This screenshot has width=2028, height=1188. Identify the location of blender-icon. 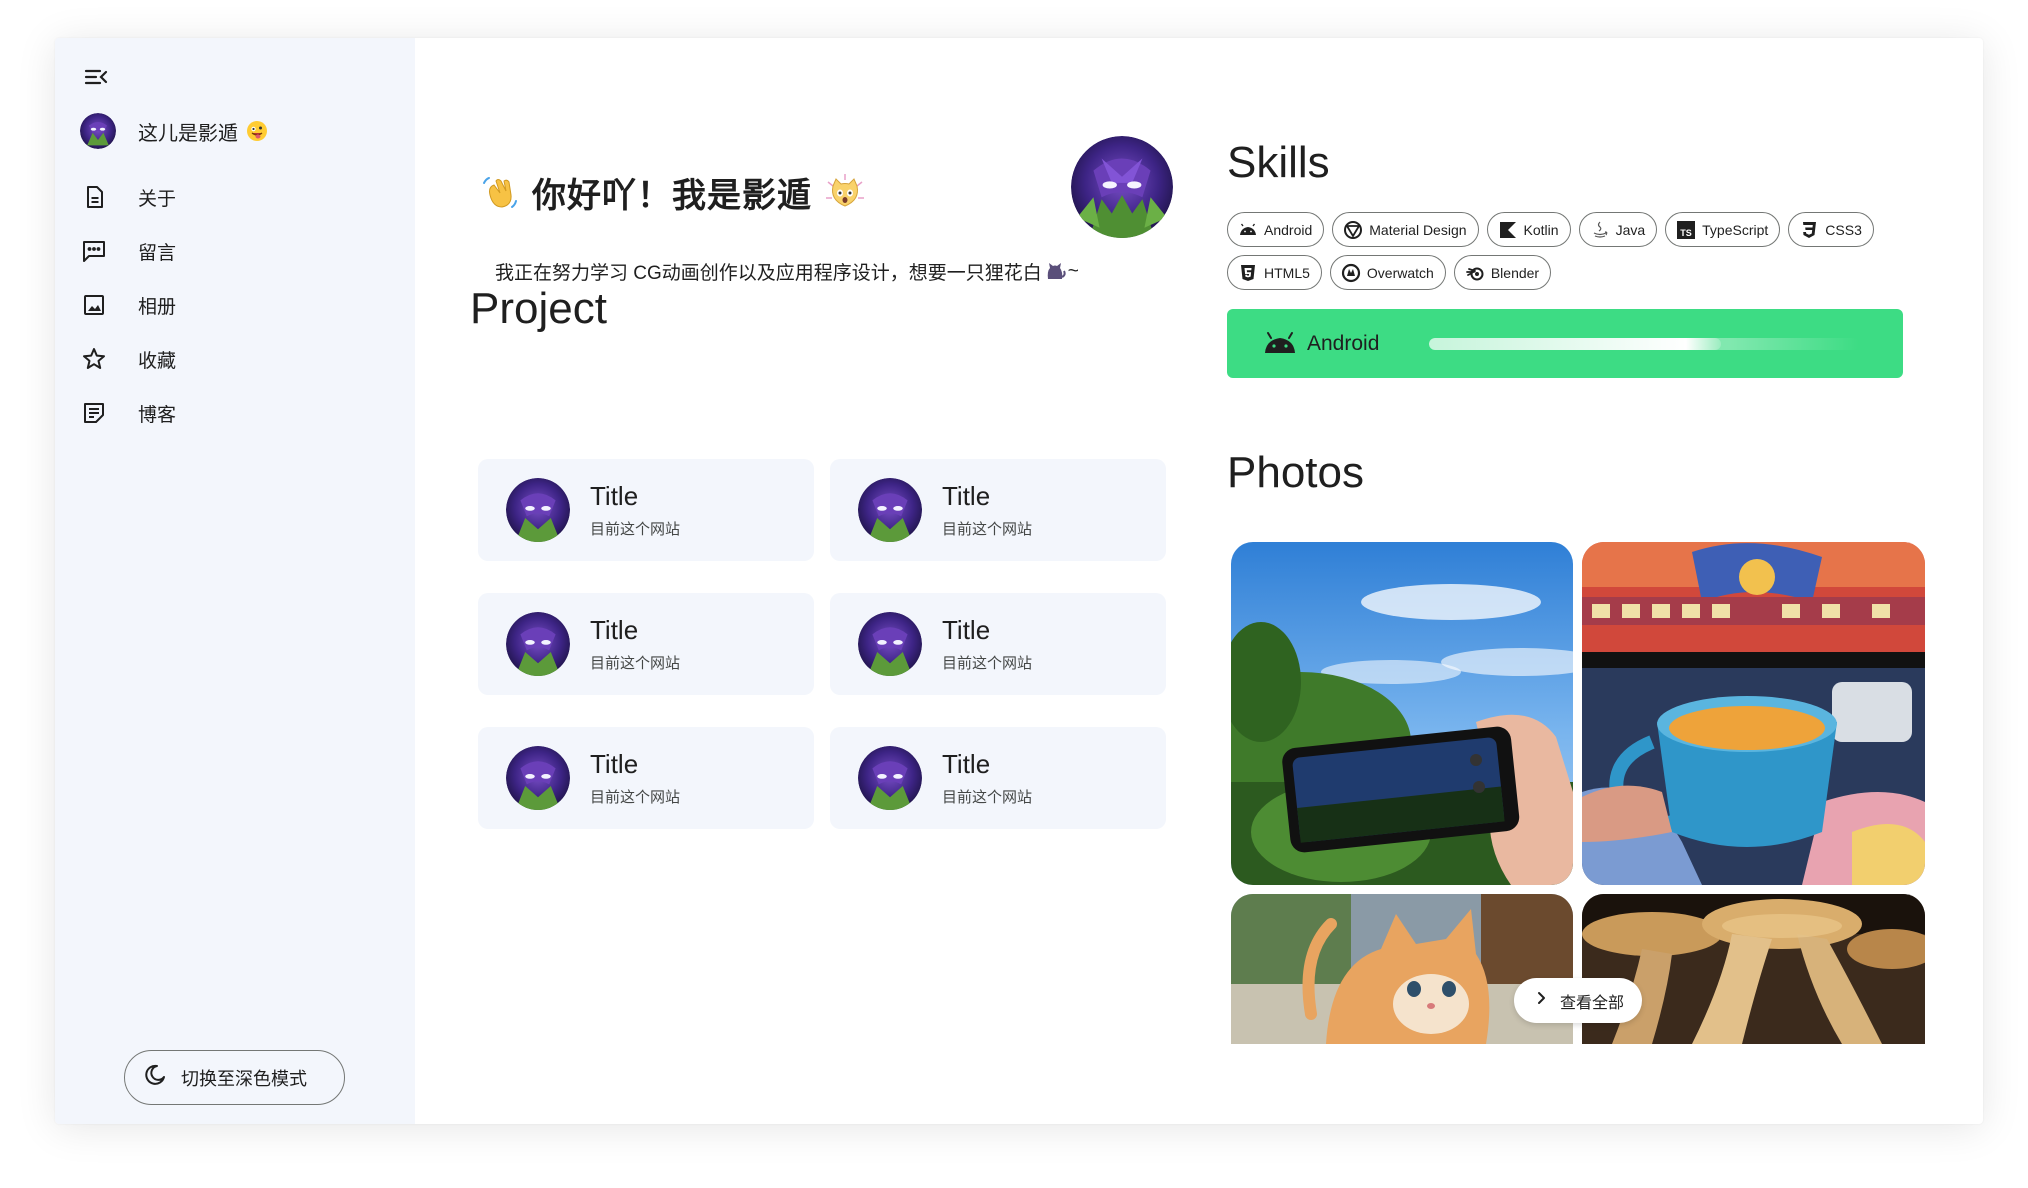
(1475, 273).